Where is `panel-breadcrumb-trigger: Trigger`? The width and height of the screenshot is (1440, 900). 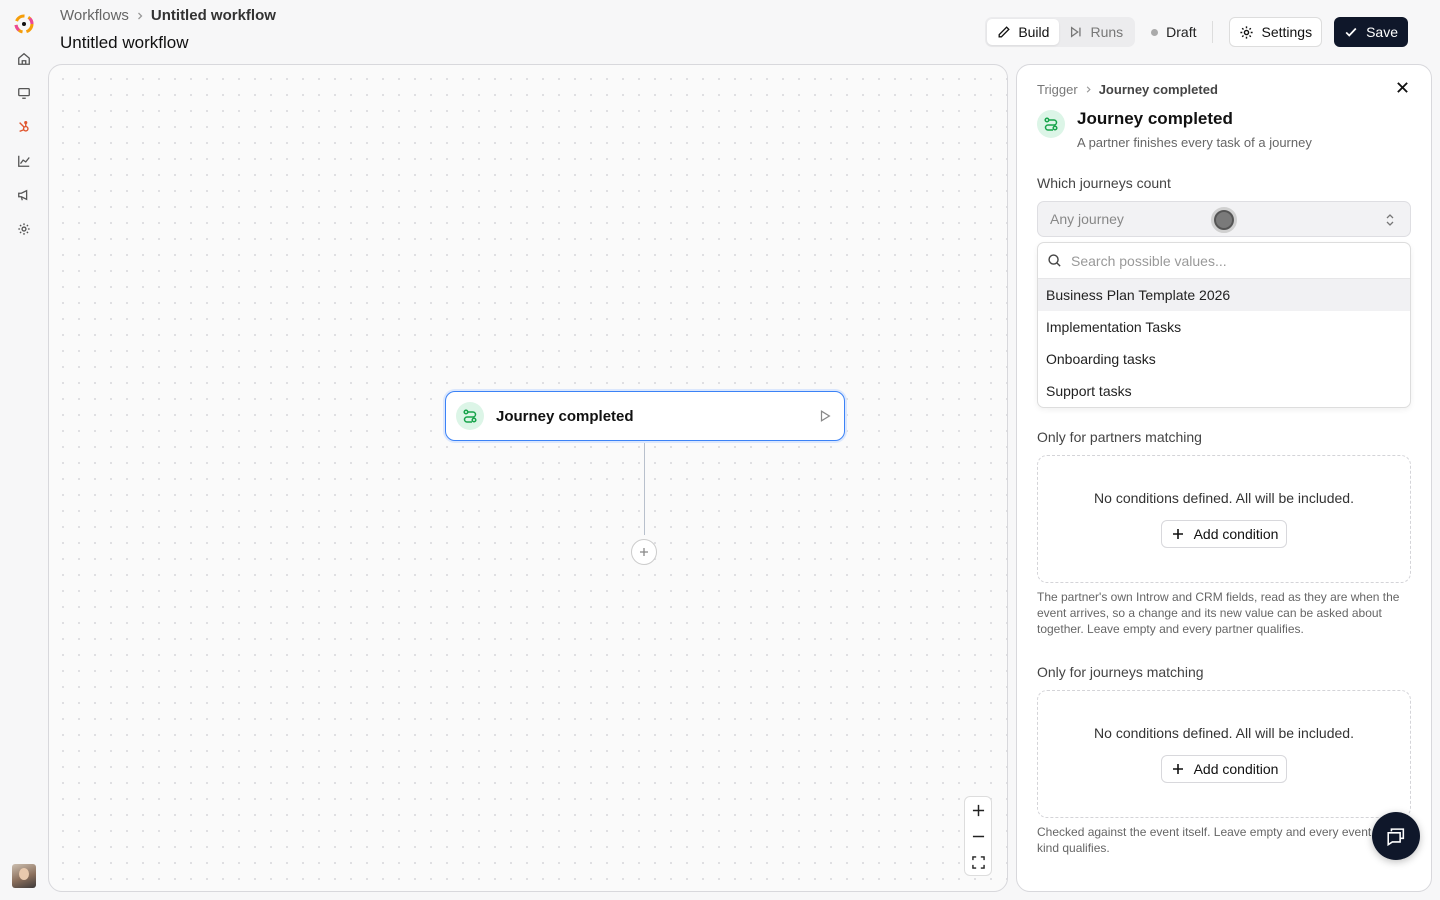
panel-breadcrumb-trigger: Trigger is located at coordinates (1057, 89).